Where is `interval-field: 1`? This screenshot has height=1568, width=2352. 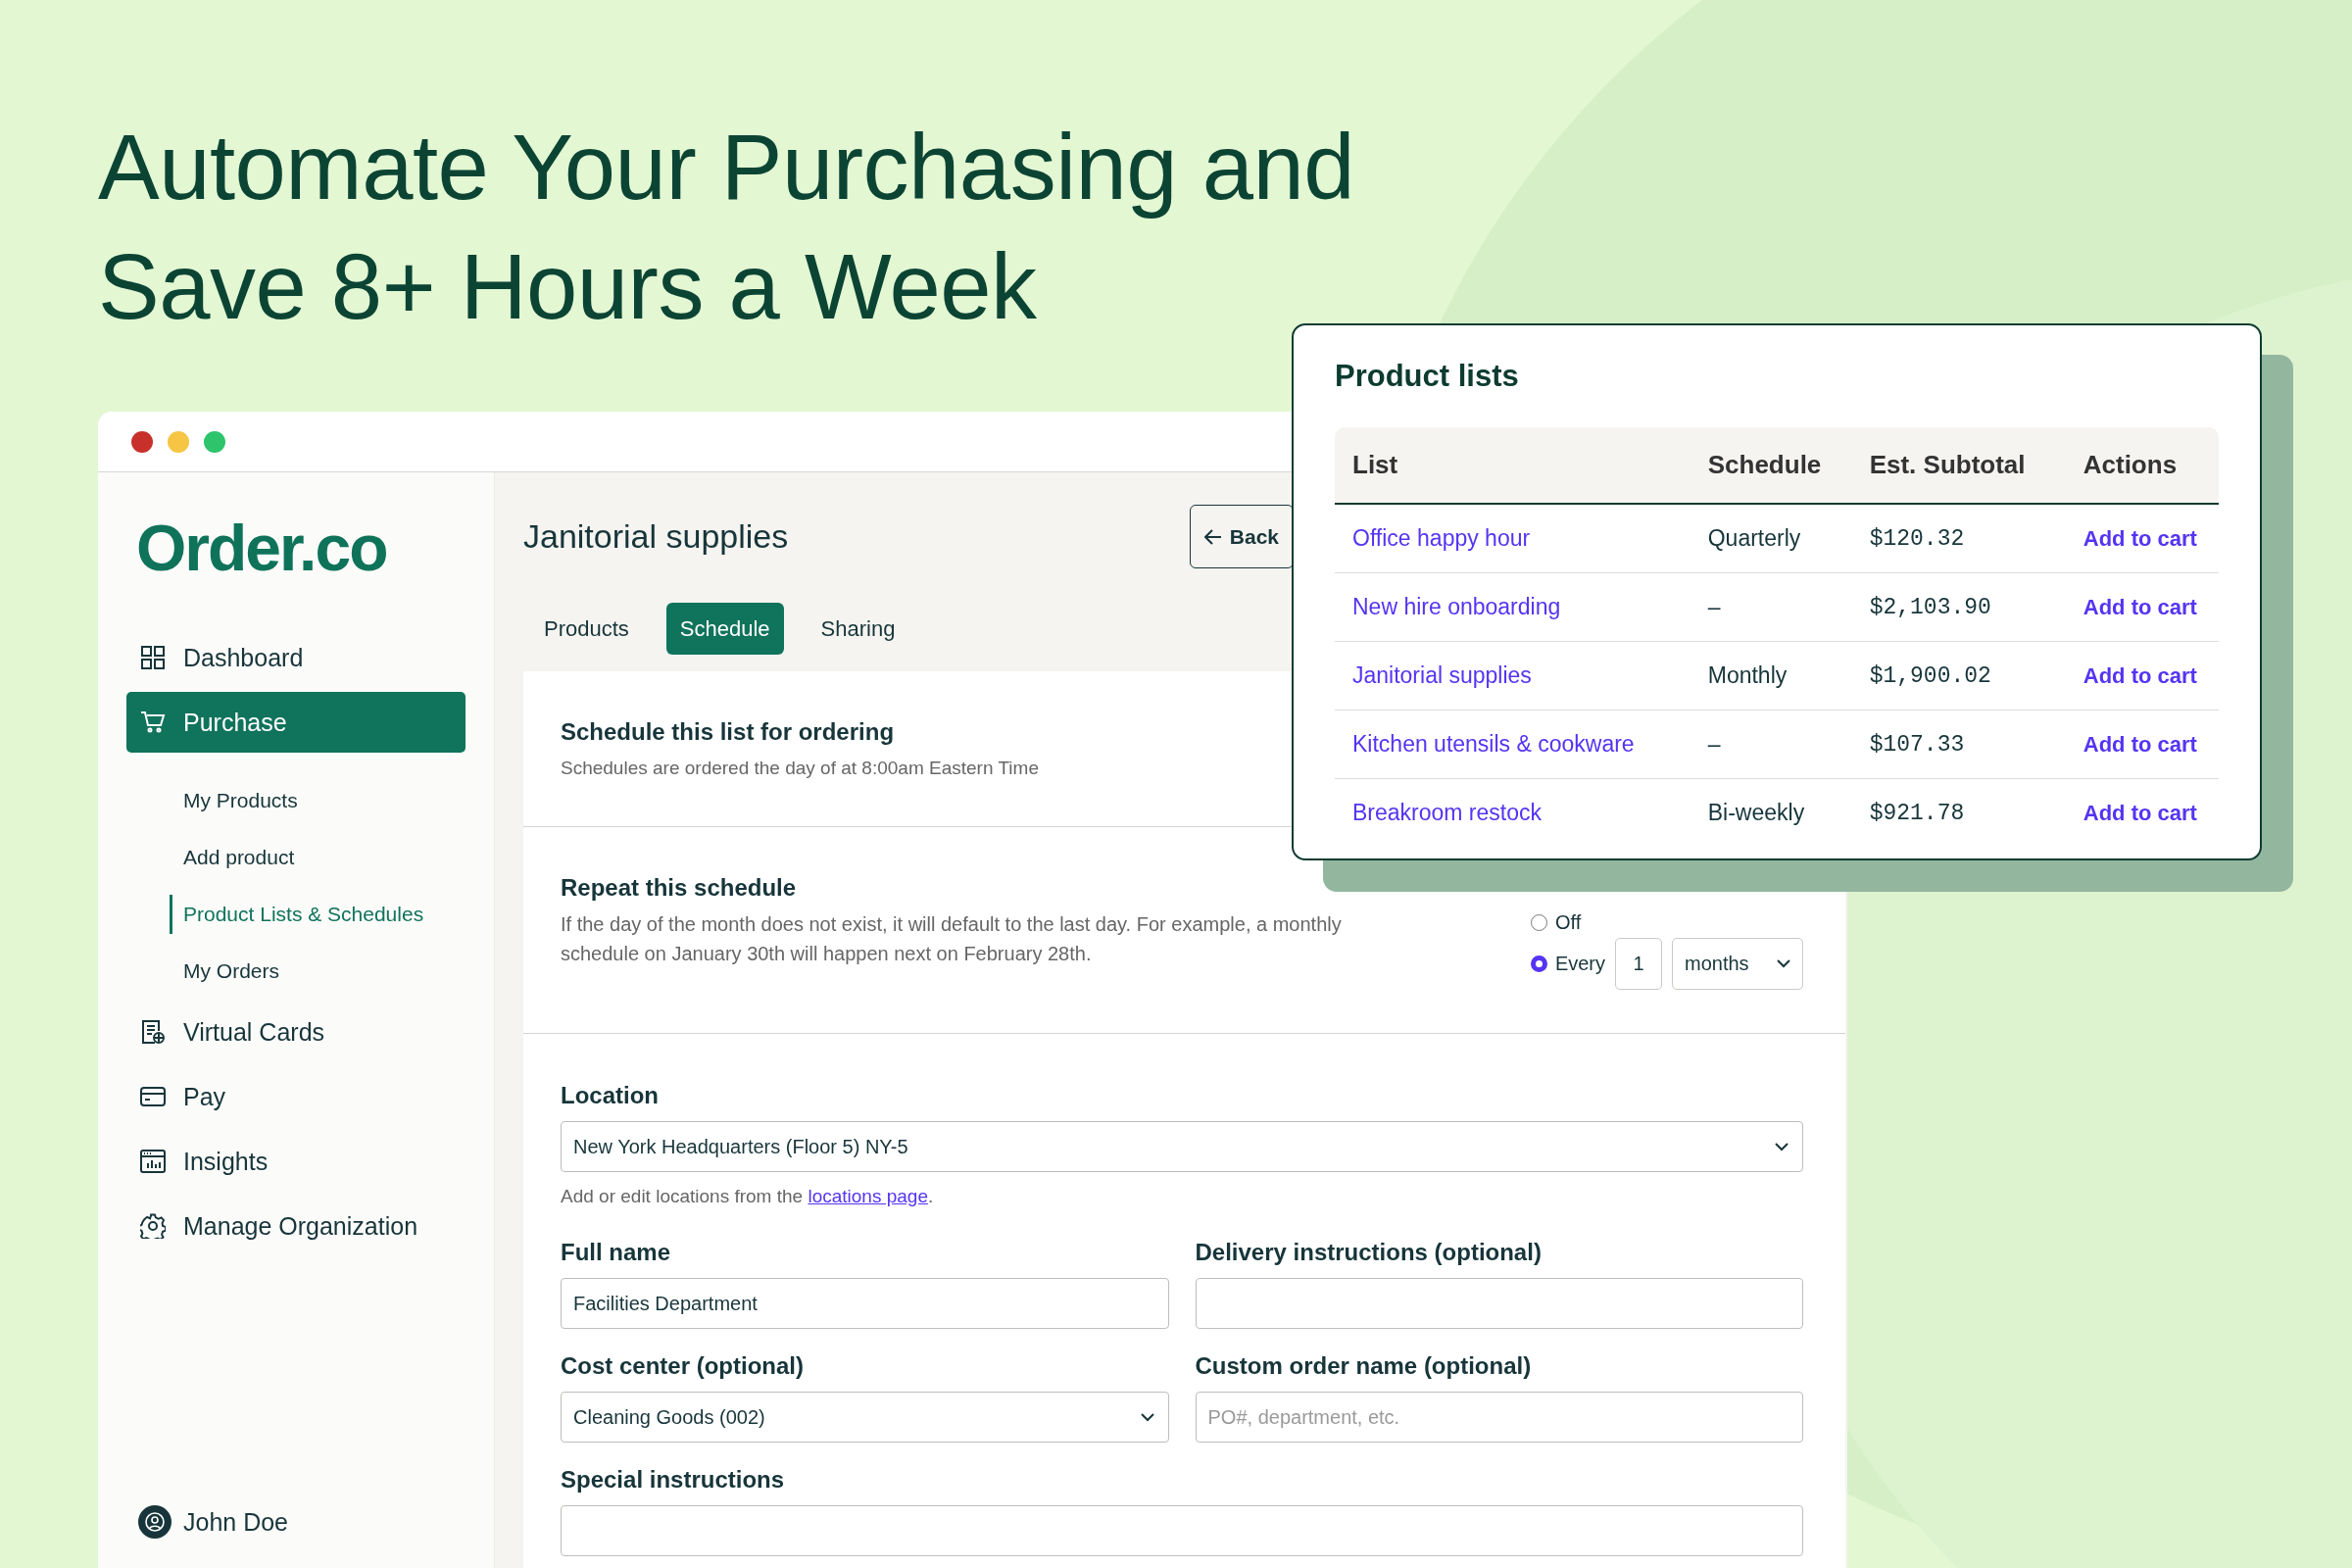
interval-field: 1 is located at coordinates (1638, 964).